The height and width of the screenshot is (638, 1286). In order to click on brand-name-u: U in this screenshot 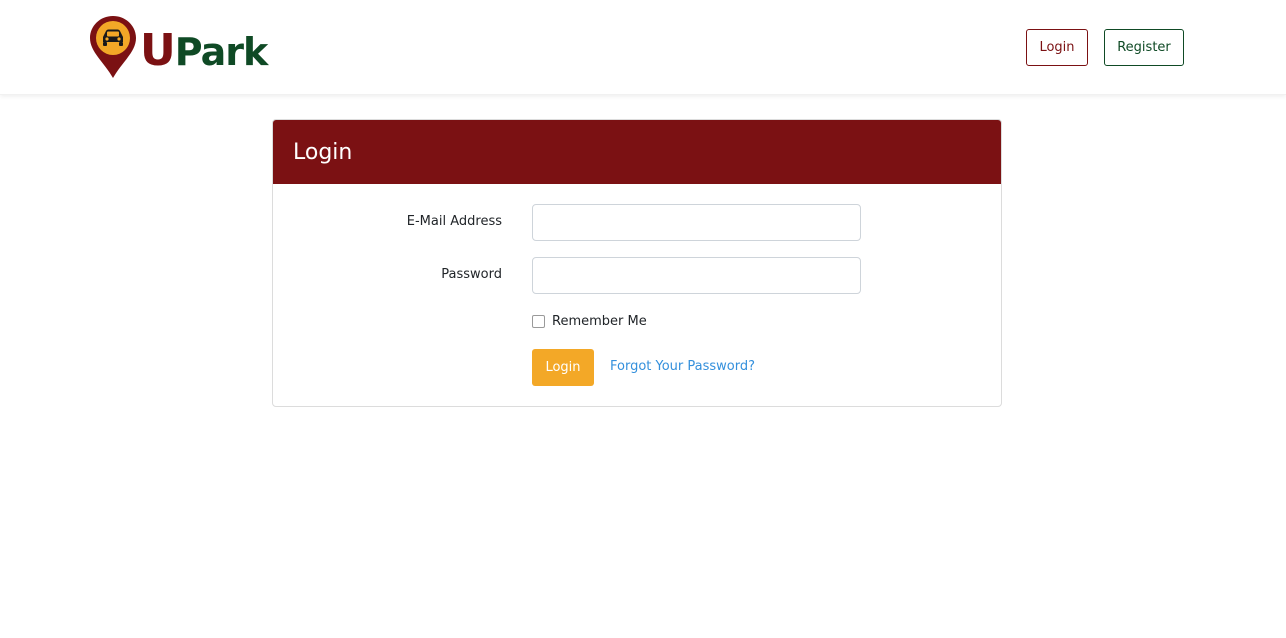, I will do `click(158, 50)`.